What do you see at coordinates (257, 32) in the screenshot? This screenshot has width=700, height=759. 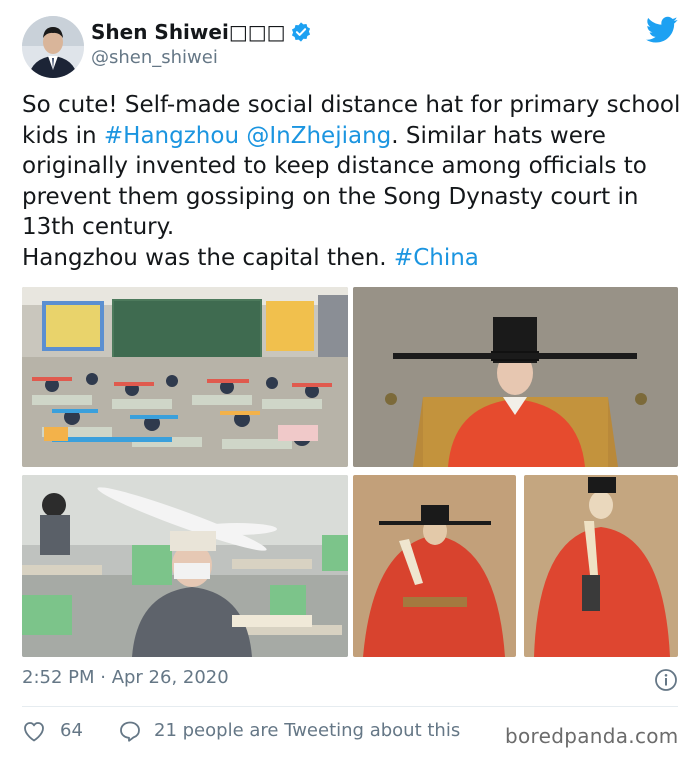 I see `author-name-suffix: □□□` at bounding box center [257, 32].